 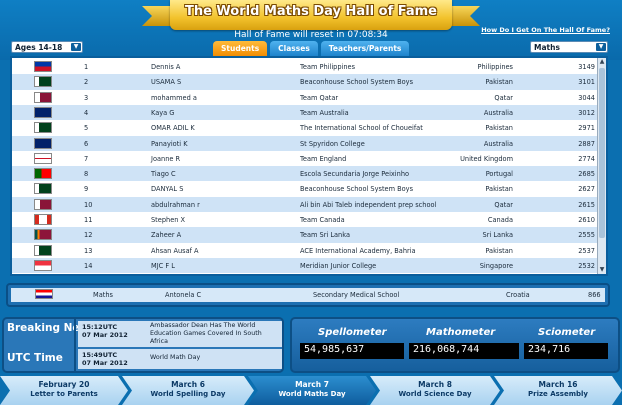 What do you see at coordinates (558, 384) in the screenshot?
I see `timeline-date: March 16` at bounding box center [558, 384].